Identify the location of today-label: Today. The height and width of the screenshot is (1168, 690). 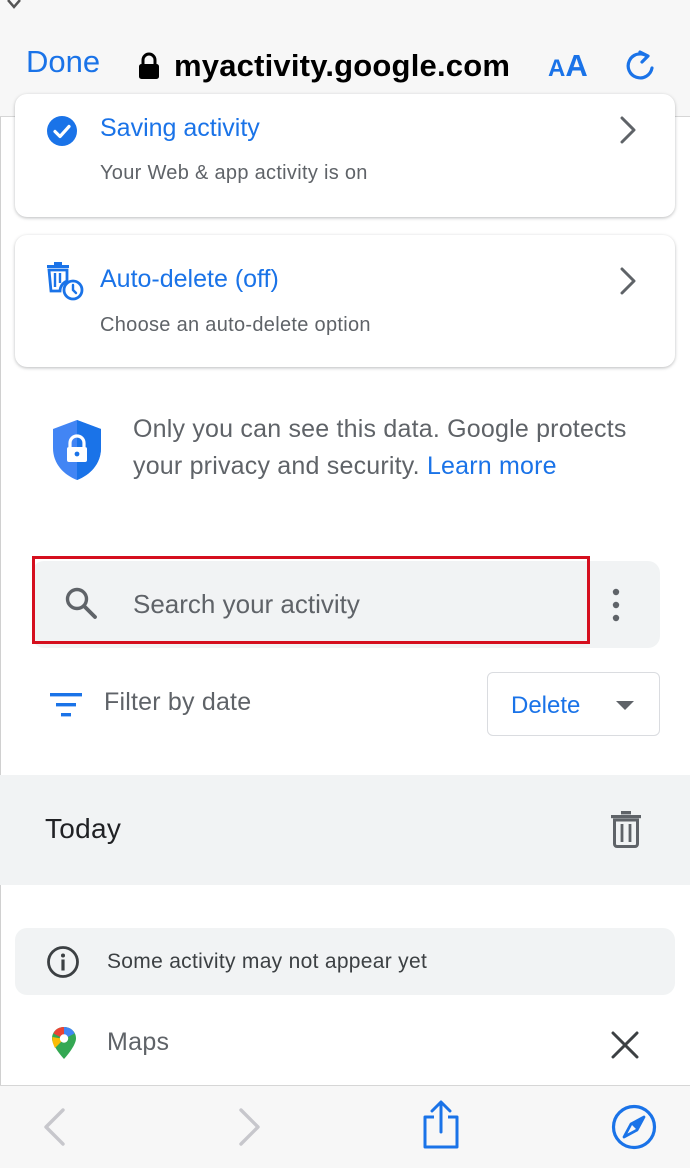
(83, 828).